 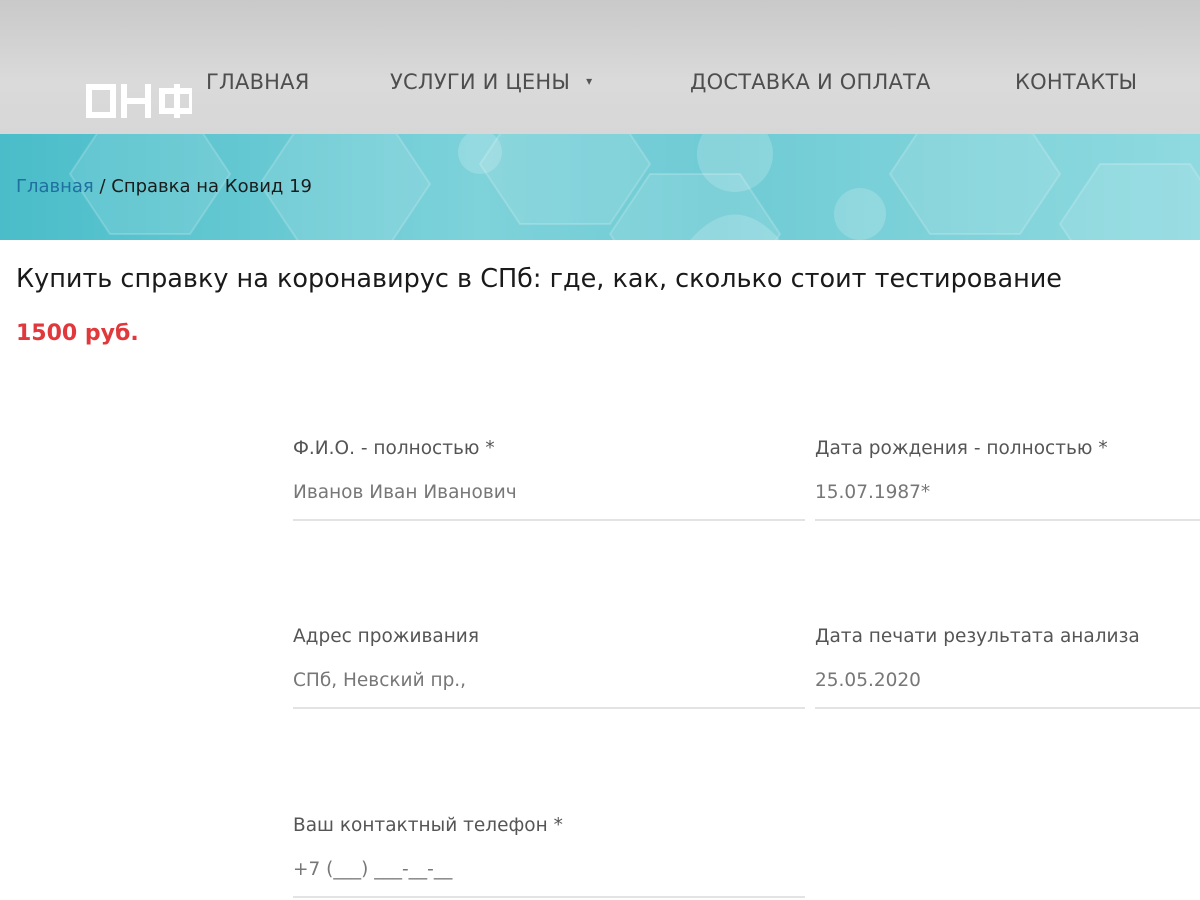 What do you see at coordinates (977, 636) in the screenshot?
I see `print-date-label: Дата печати результата анализа` at bounding box center [977, 636].